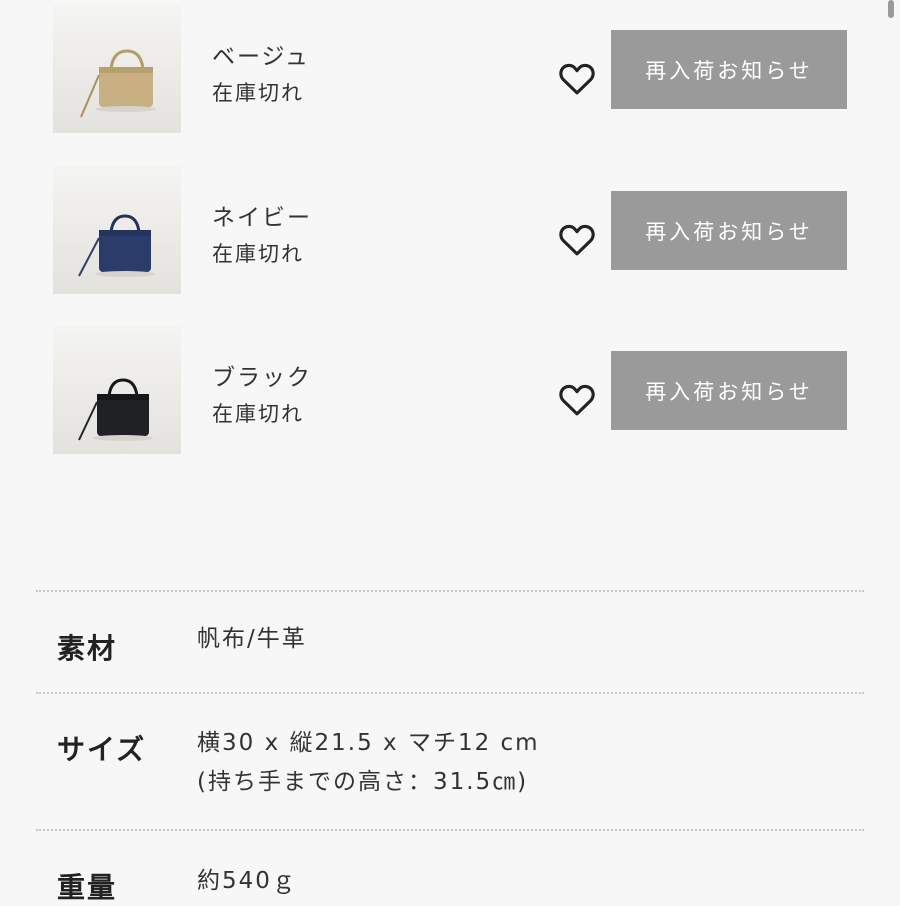 The image size is (900, 906). What do you see at coordinates (363, 782) in the screenshot?
I see `spec-value-size-line2: (持ち手までの高さ：31.5㎝)` at bounding box center [363, 782].